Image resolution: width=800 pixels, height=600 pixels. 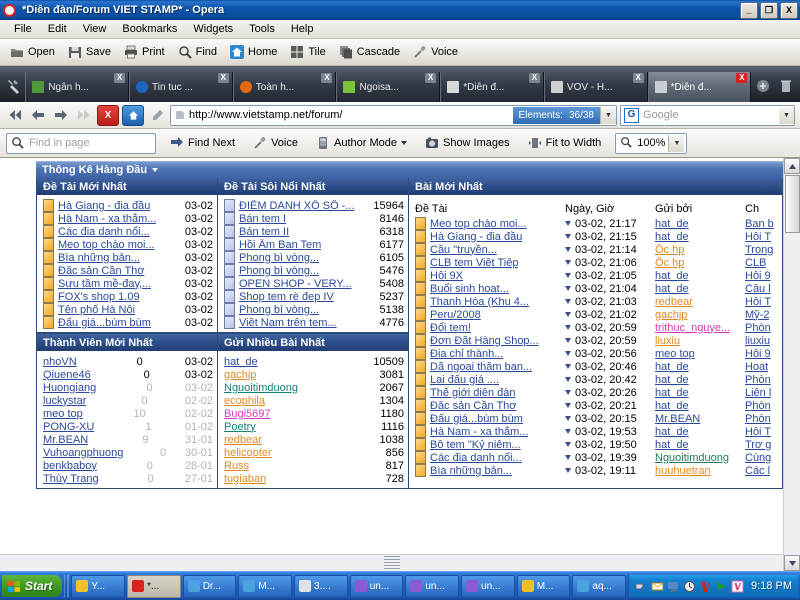 I want to click on member-link: ecophila, so click(x=244, y=401).